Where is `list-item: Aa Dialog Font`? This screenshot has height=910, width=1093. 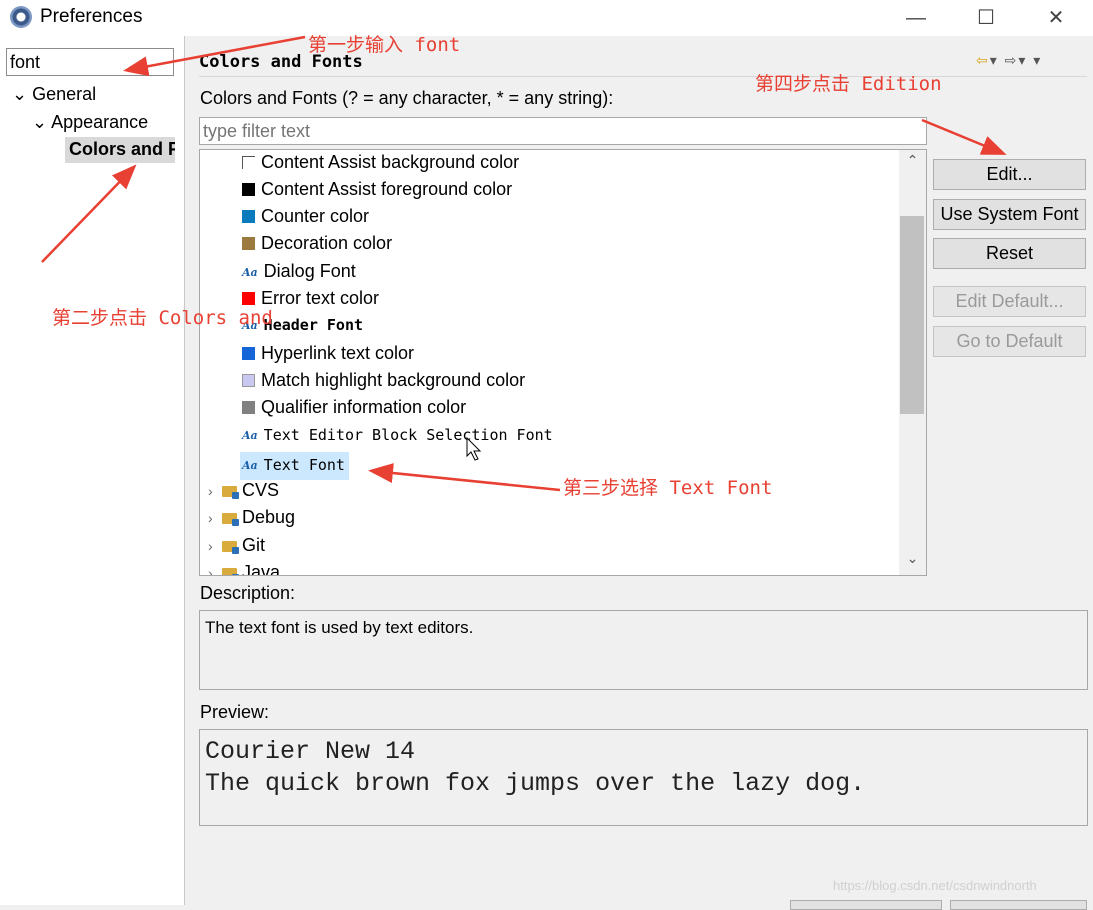 list-item: Aa Dialog Font is located at coordinates (299, 274).